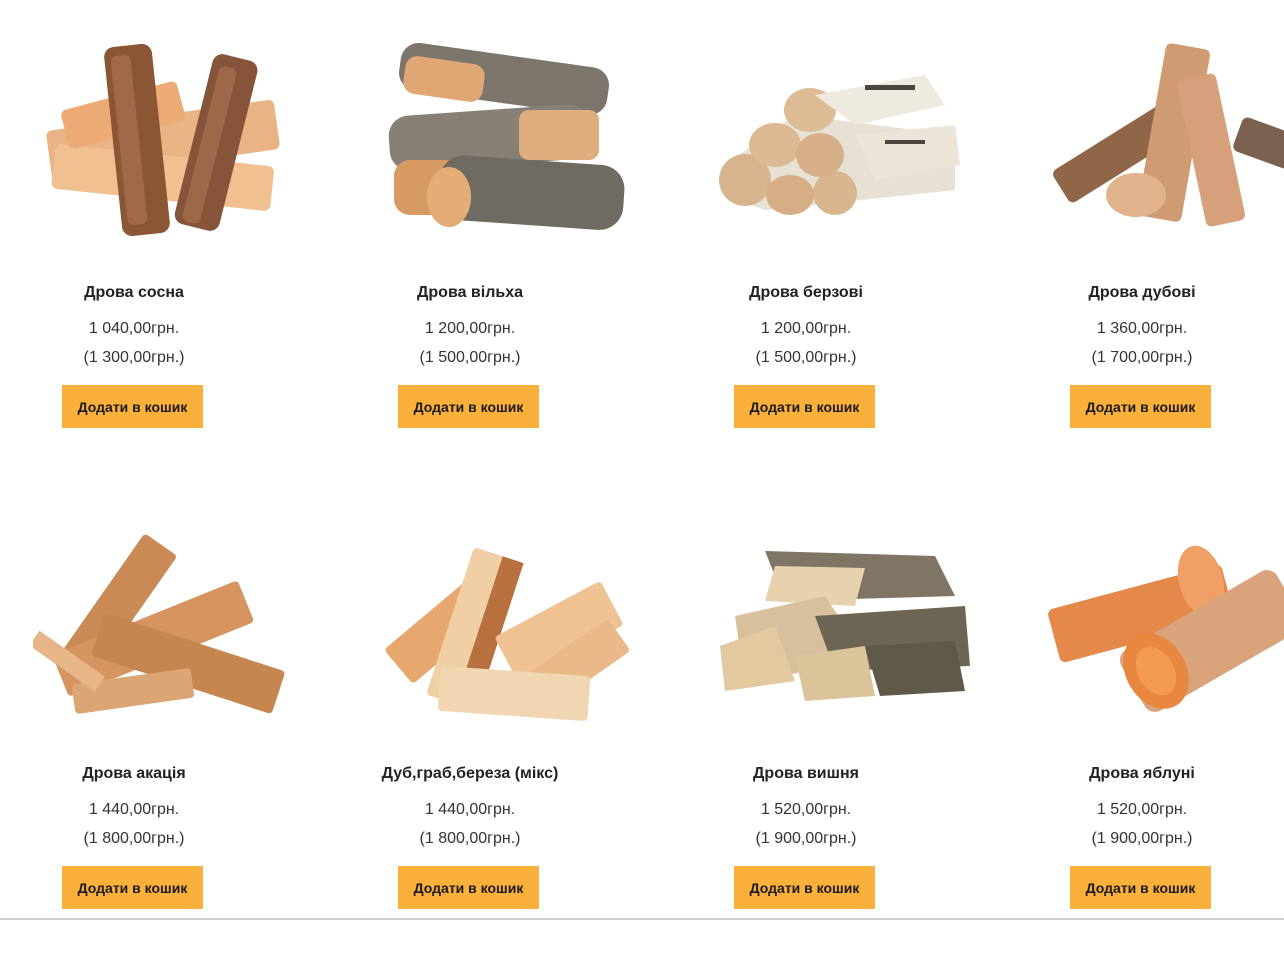 Image resolution: width=1284 pixels, height=962 pixels. What do you see at coordinates (1142, 328) in the screenshot?
I see `product-price: 1 360,00грн.` at bounding box center [1142, 328].